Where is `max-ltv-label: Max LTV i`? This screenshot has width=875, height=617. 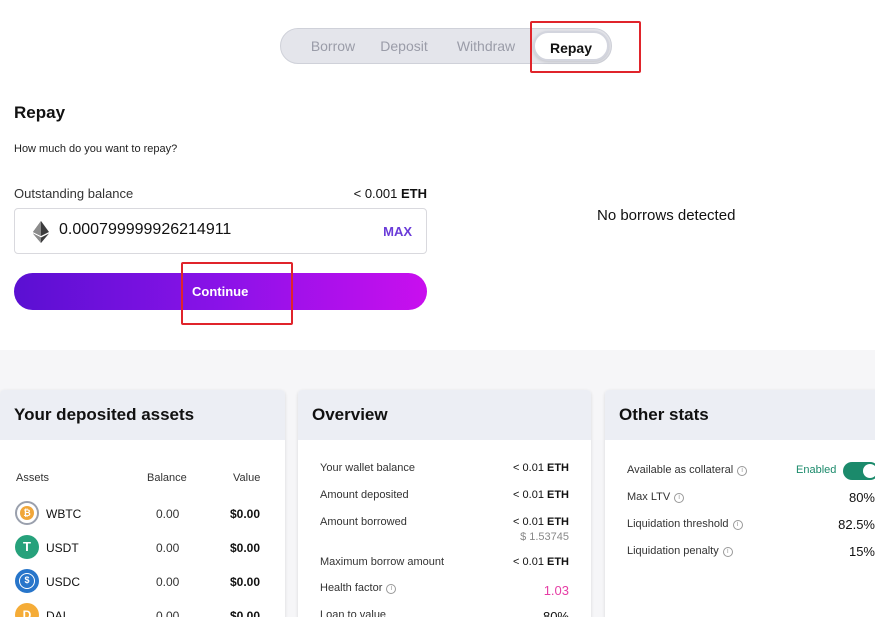 max-ltv-label: Max LTV i is located at coordinates (656, 497).